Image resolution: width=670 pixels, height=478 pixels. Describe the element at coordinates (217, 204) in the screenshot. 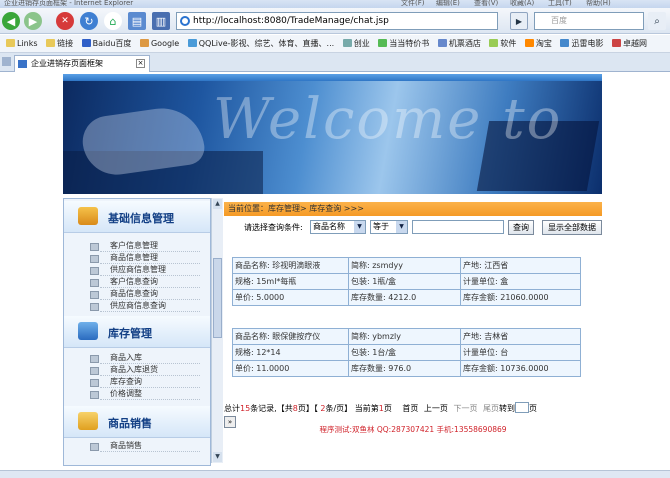

I see `scroll-up-icon: ▲` at that location.